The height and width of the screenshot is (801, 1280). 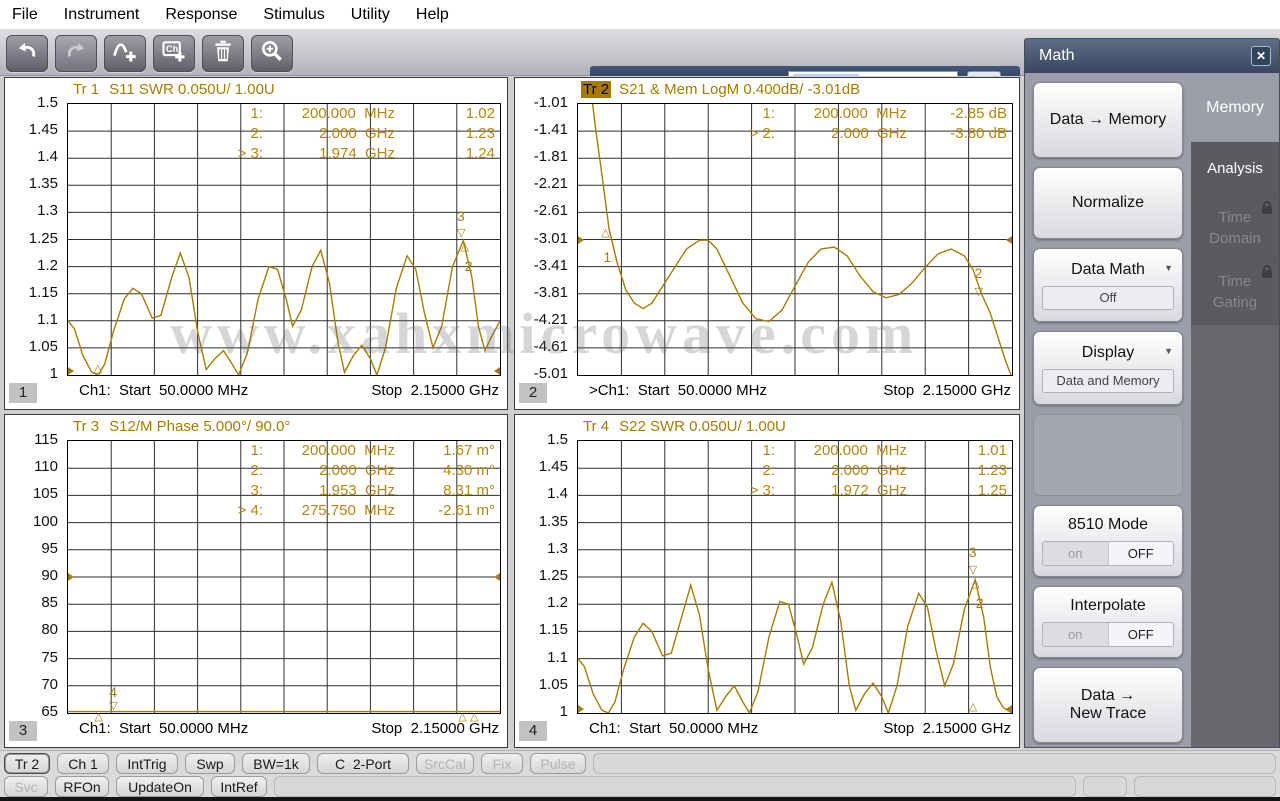 What do you see at coordinates (533, 731) in the screenshot?
I see `channel-badge: 4` at bounding box center [533, 731].